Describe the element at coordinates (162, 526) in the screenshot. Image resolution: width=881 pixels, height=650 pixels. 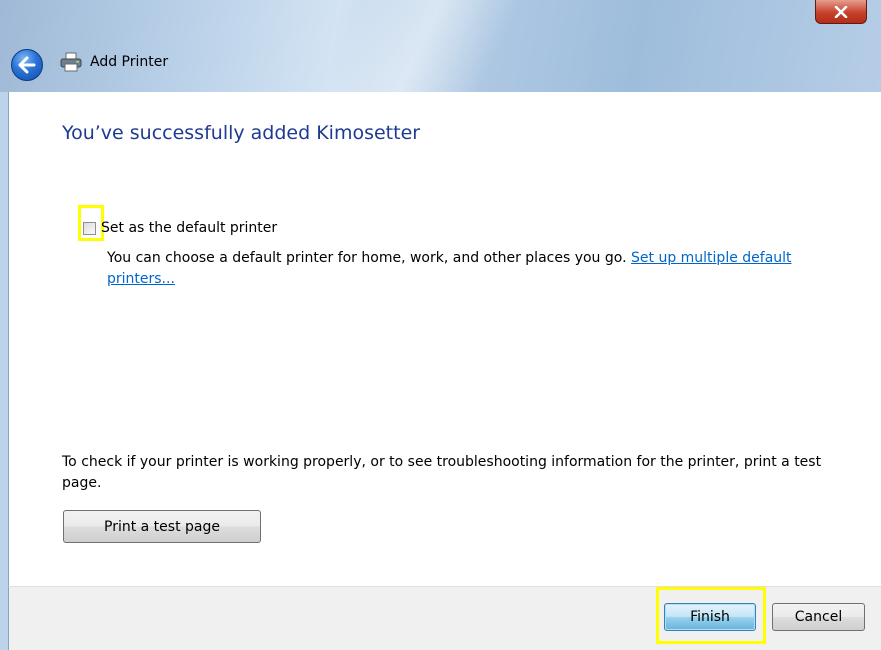
I see `print-test-page-button: Print a test page` at that location.